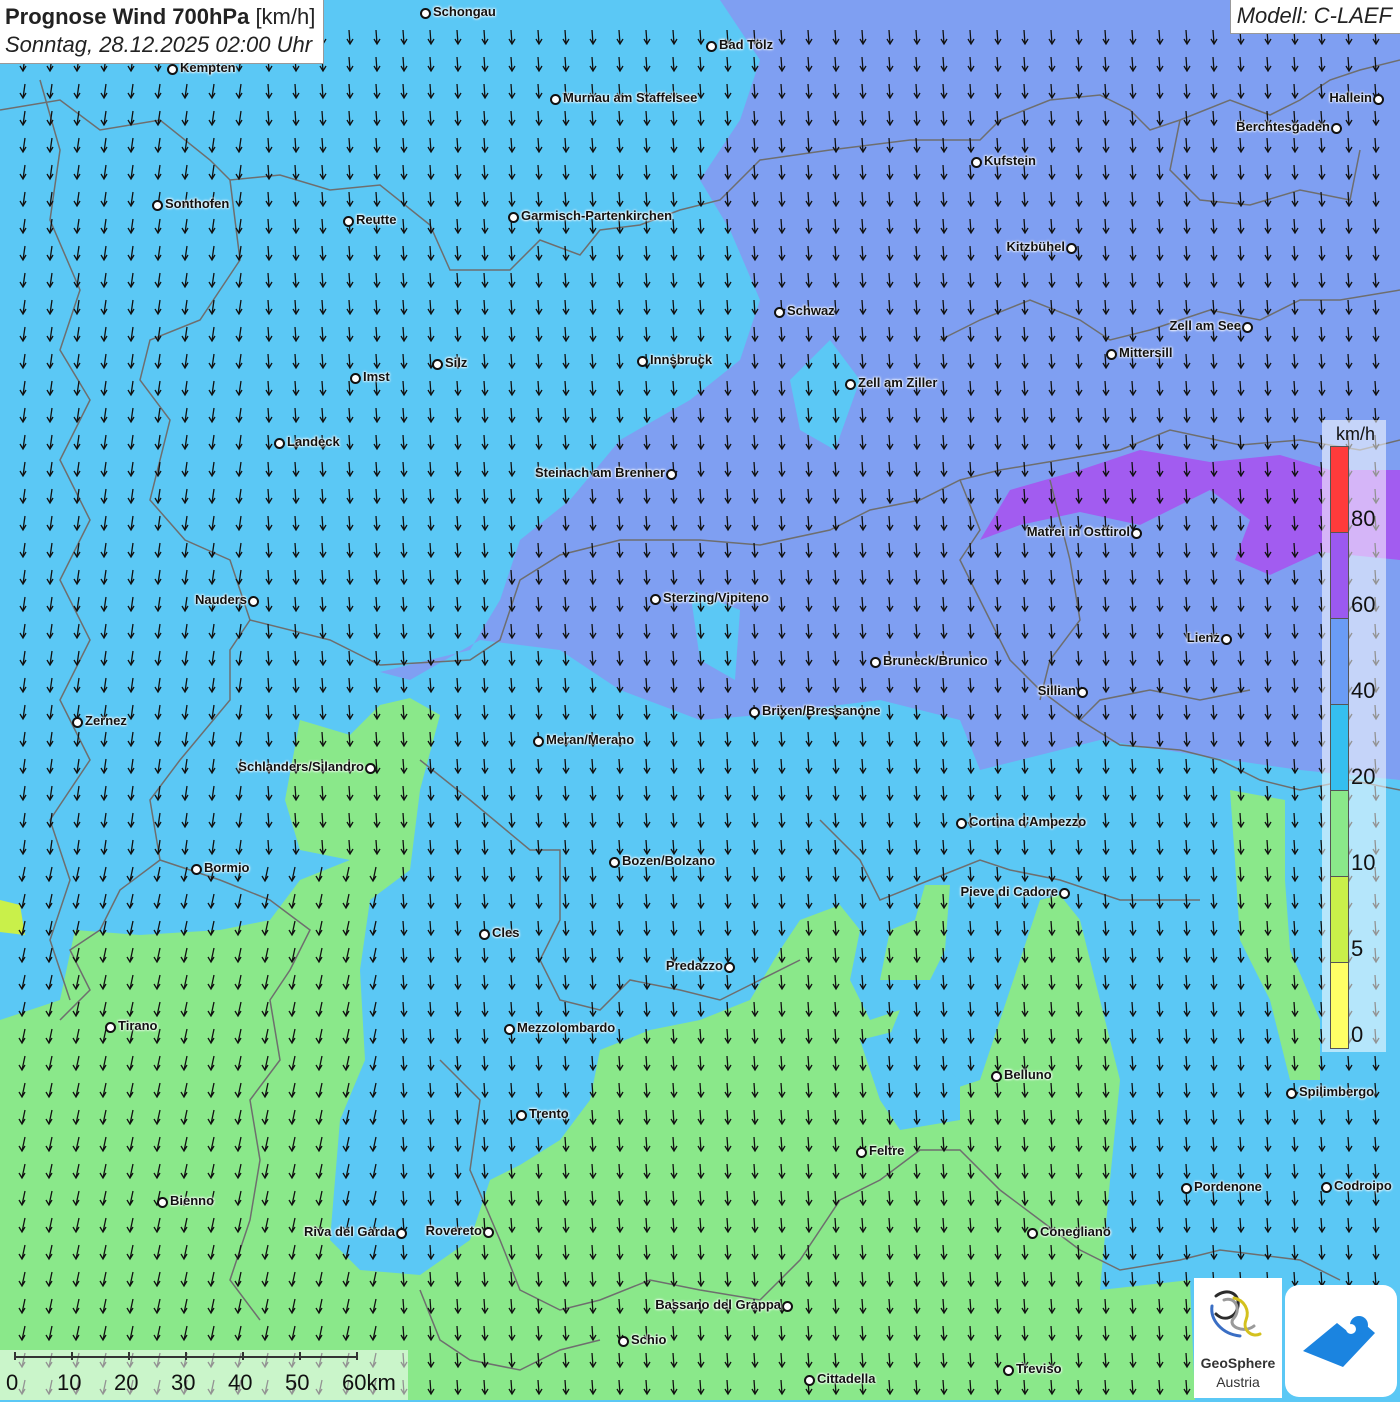 The width and height of the screenshot is (1400, 1402). What do you see at coordinates (590, 739) in the screenshot?
I see `city-label: Meran/Merano` at bounding box center [590, 739].